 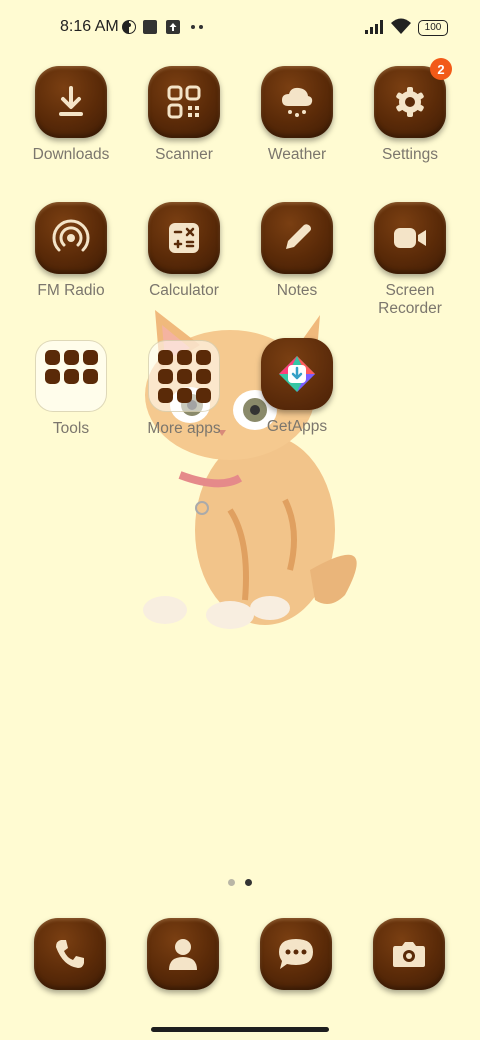 I want to click on settings-tile: 2, so click(x=413, y=98).